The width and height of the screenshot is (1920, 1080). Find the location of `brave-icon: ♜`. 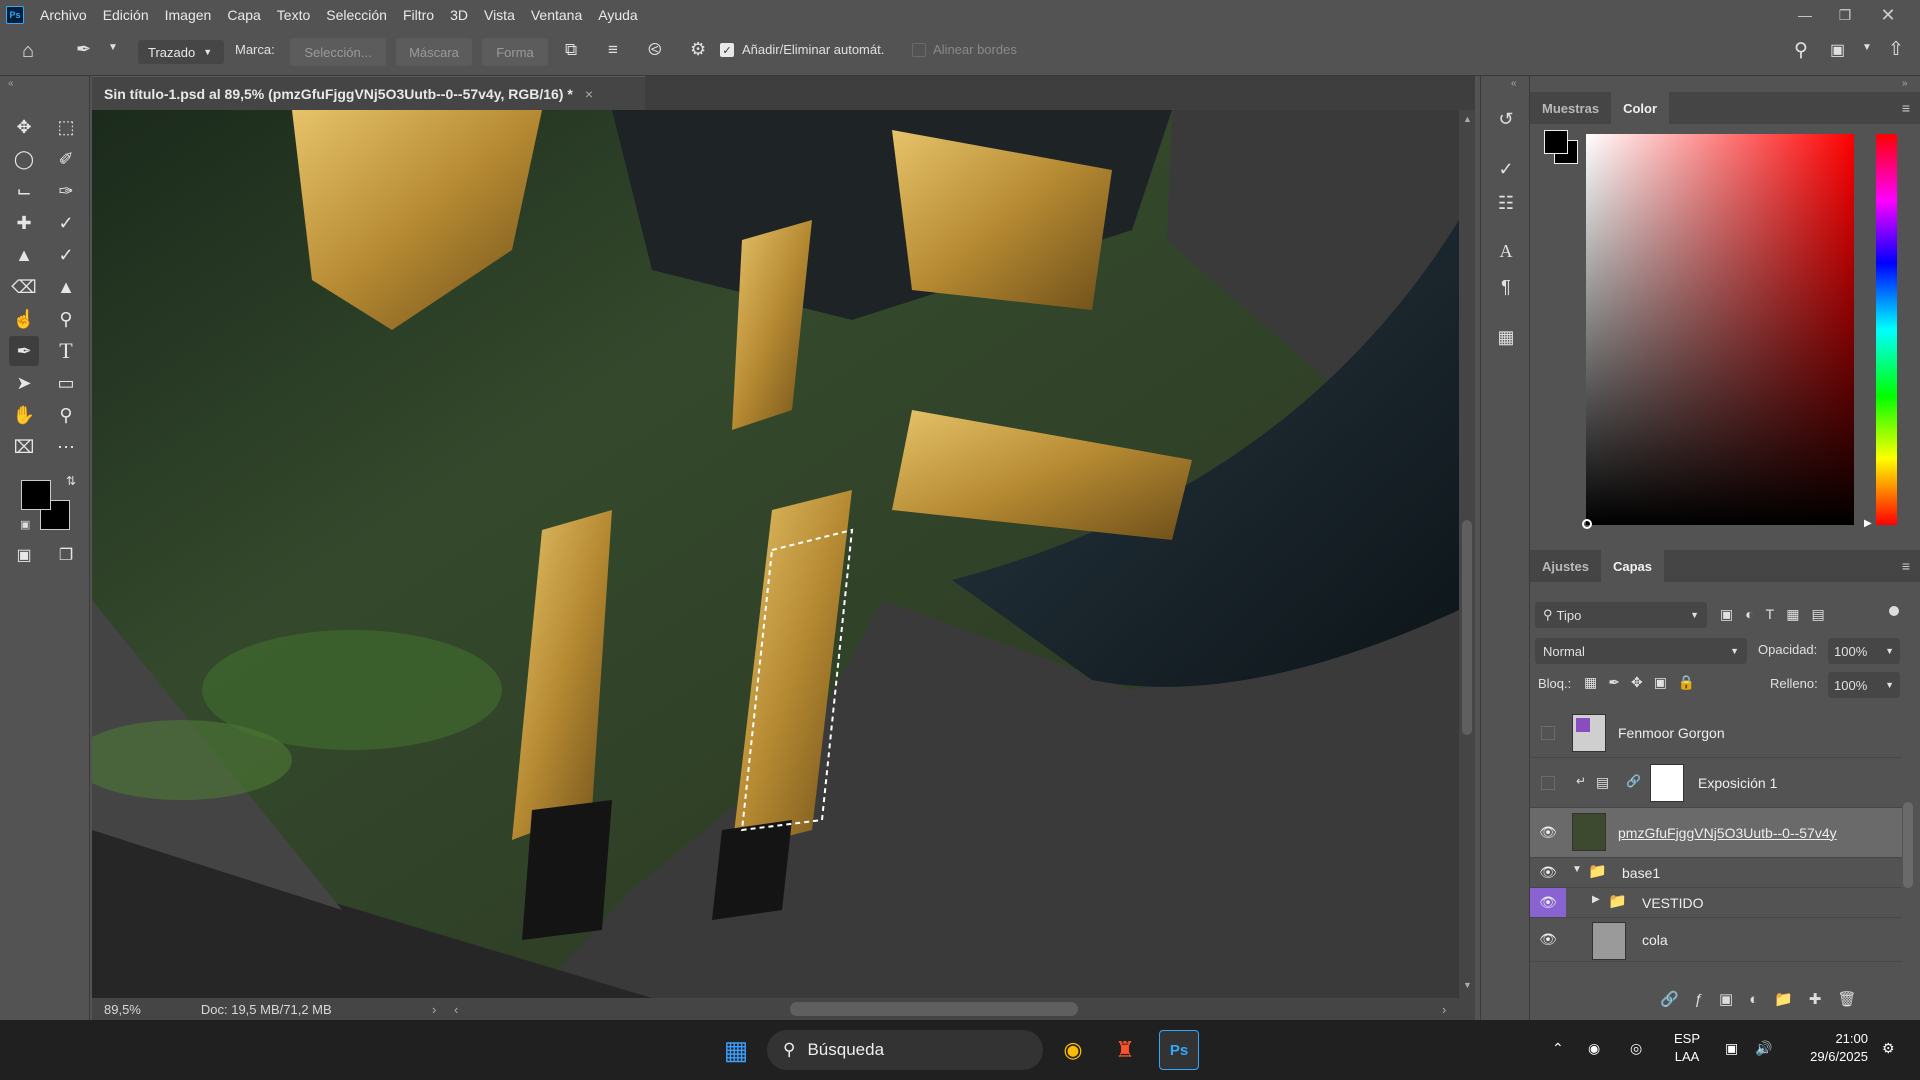

brave-icon: ♜ is located at coordinates (1125, 1050).